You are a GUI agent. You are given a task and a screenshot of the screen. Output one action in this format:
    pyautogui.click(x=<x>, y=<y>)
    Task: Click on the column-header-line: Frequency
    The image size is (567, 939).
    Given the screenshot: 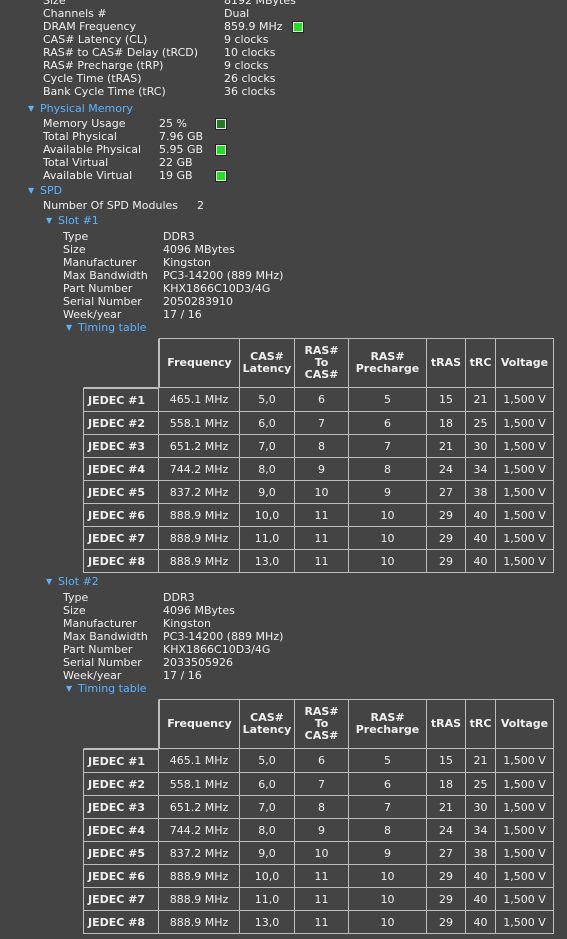 What is the action you would take?
    pyautogui.click(x=199, y=362)
    